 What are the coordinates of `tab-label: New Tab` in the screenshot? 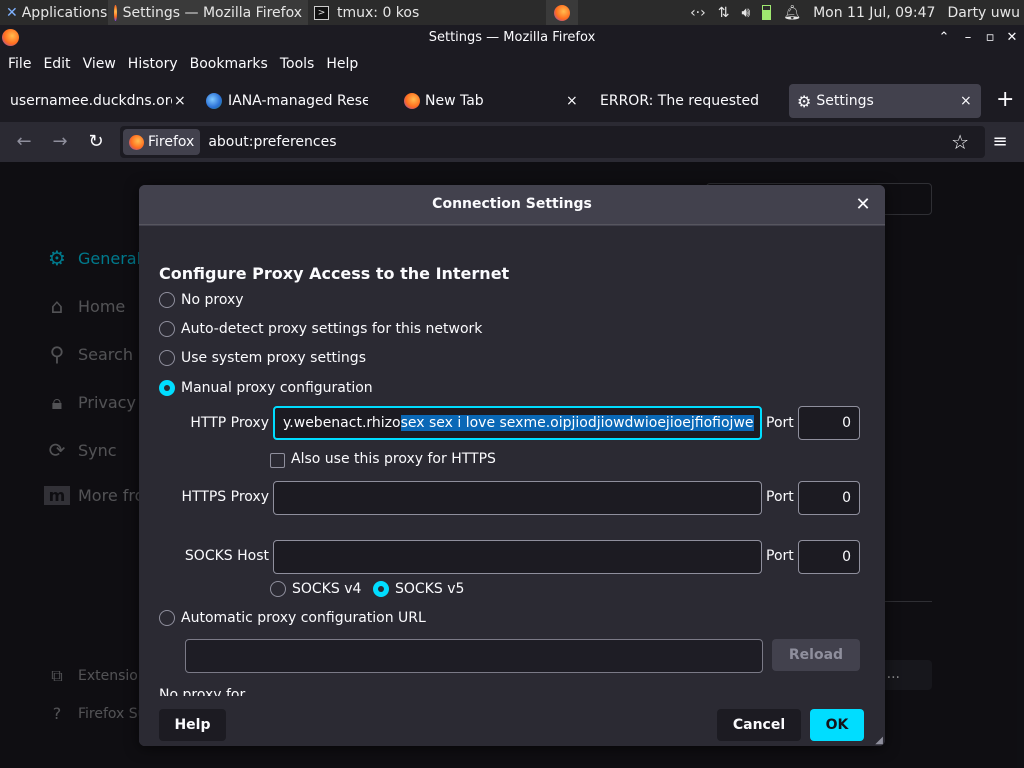 It's located at (454, 101).